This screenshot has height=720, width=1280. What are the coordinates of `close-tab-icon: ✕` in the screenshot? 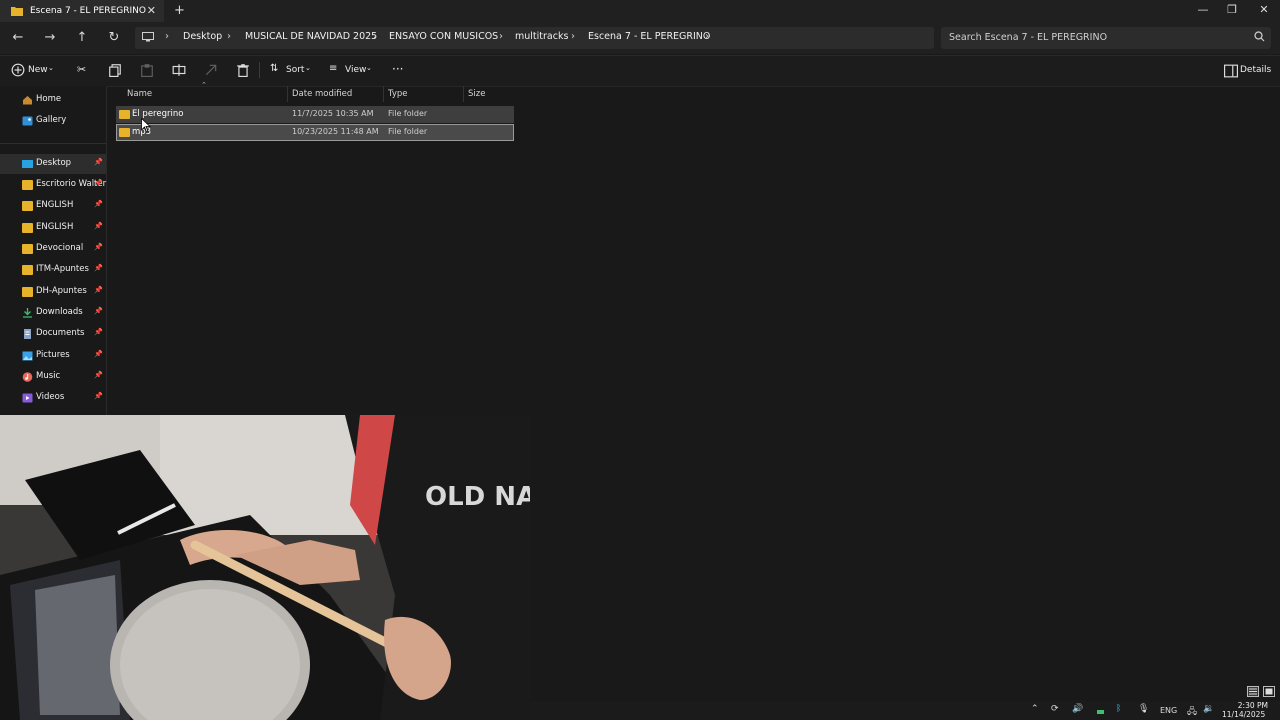 It's located at (151, 10).